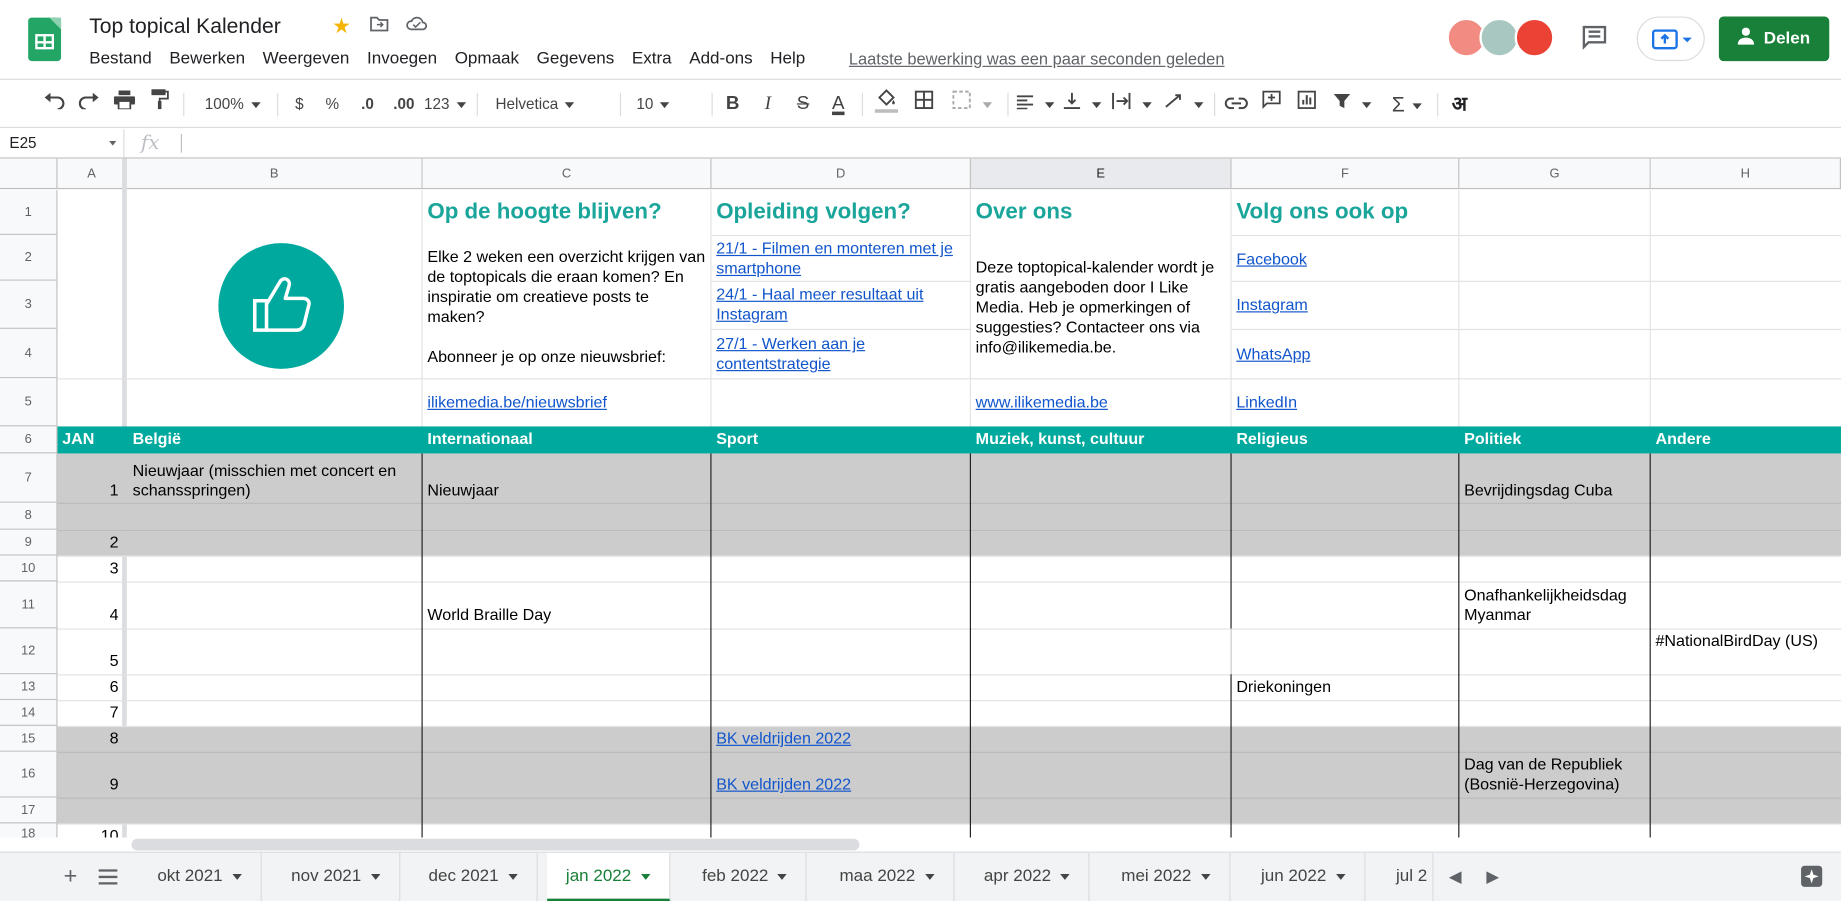  What do you see at coordinates (306, 58) in the screenshot?
I see `menu-weergeven: Weergeven` at bounding box center [306, 58].